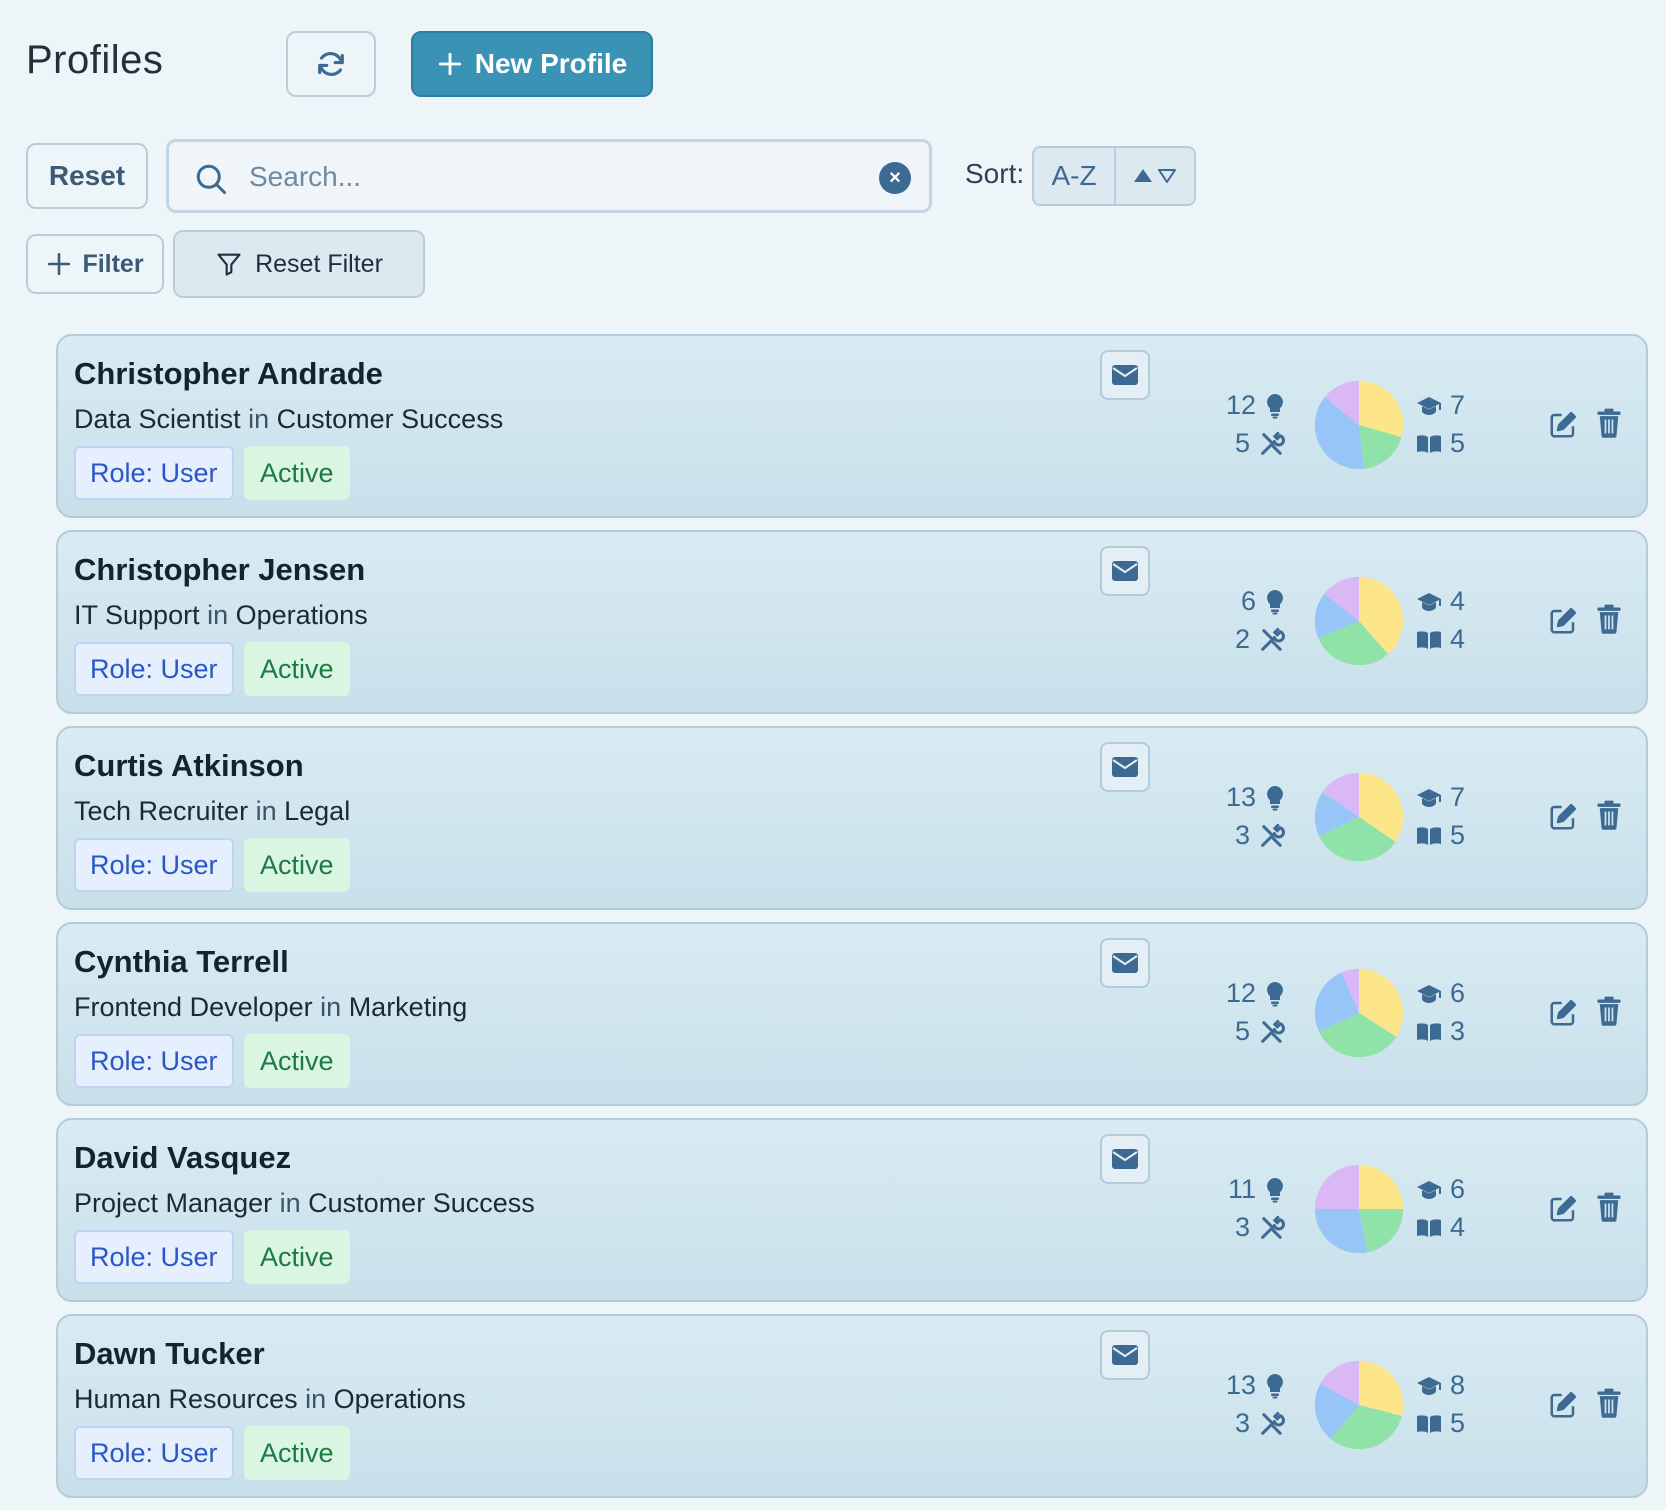  Describe the element at coordinates (189, 765) in the screenshot. I see `profile-name: Curtis Atkinson` at that location.